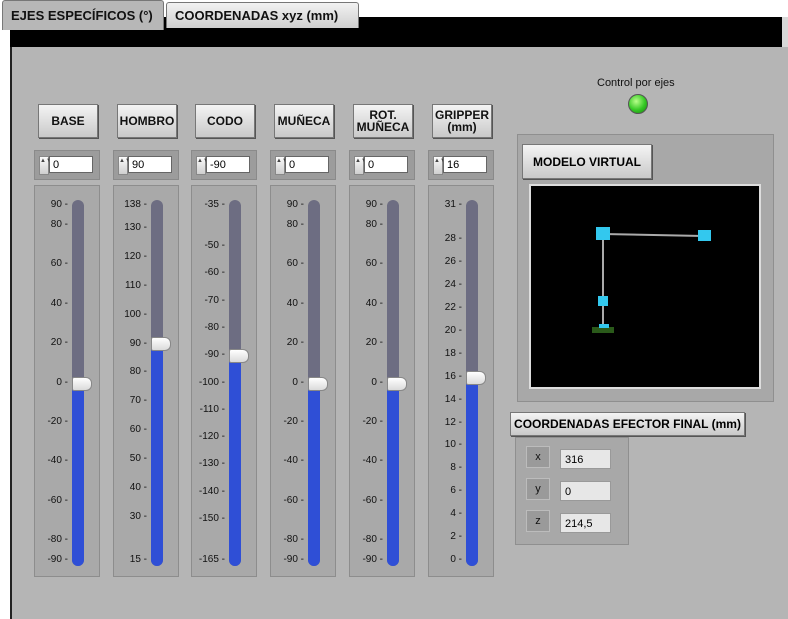 Image resolution: width=788 pixels, height=619 pixels. What do you see at coordinates (82, 384) in the screenshot?
I see `joint-slider-thumb-base` at bounding box center [82, 384].